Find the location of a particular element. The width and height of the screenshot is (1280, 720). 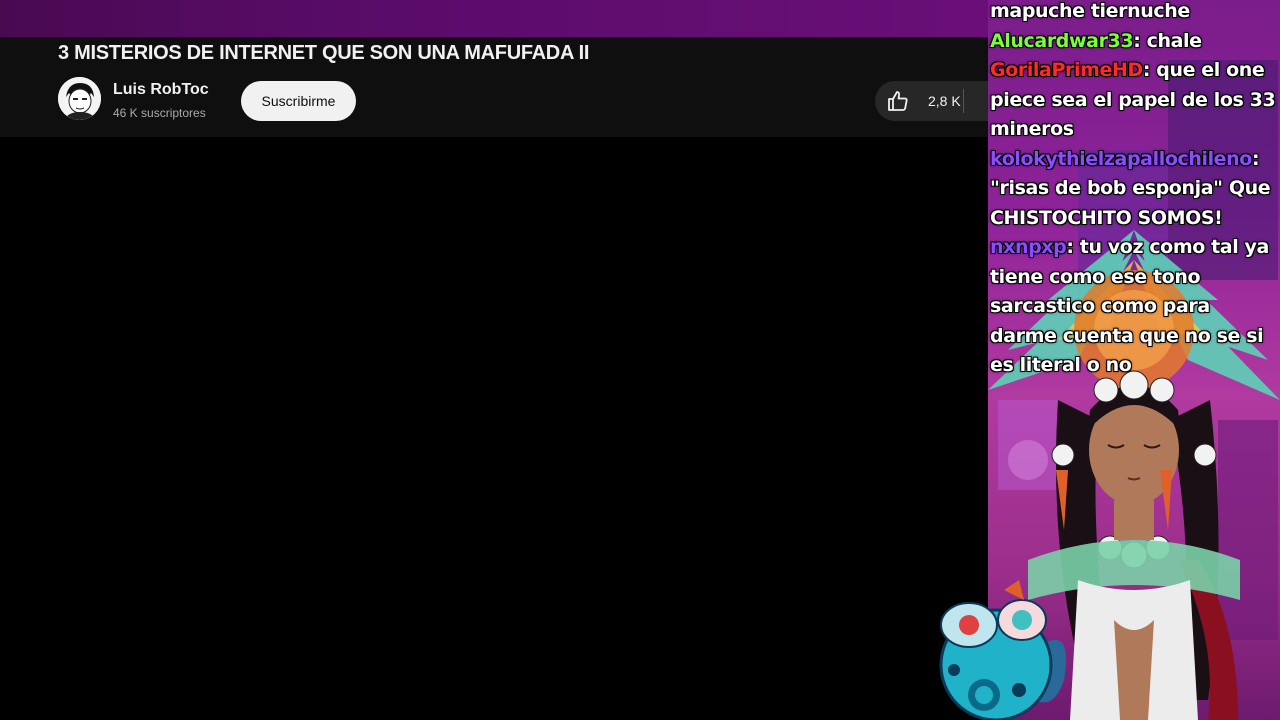

chat-message-text: mapuche tiernuche is located at coordinates (1090, 11).